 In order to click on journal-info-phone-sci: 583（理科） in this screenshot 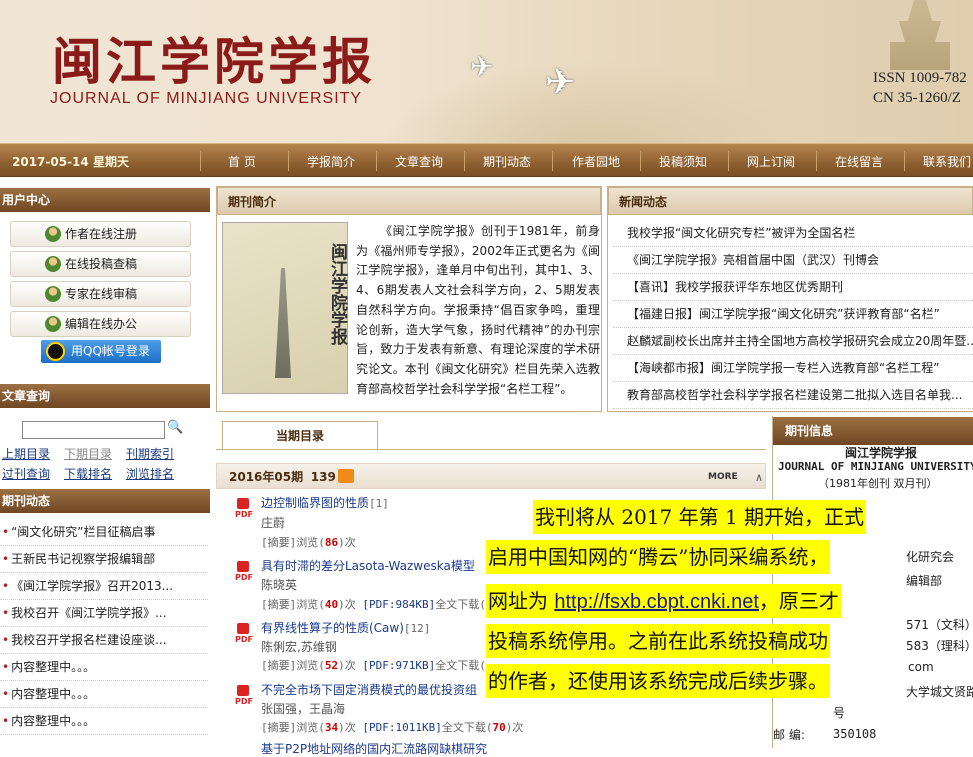, I will do `click(939, 646)`.